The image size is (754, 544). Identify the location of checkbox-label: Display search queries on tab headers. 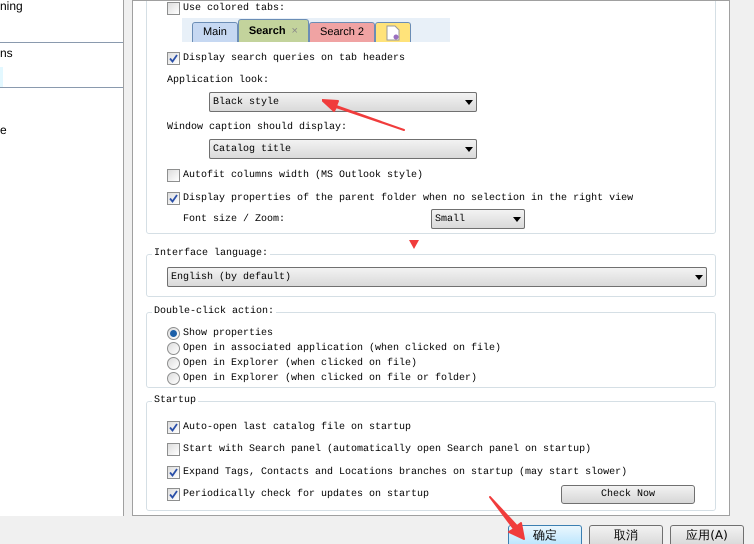
(294, 59).